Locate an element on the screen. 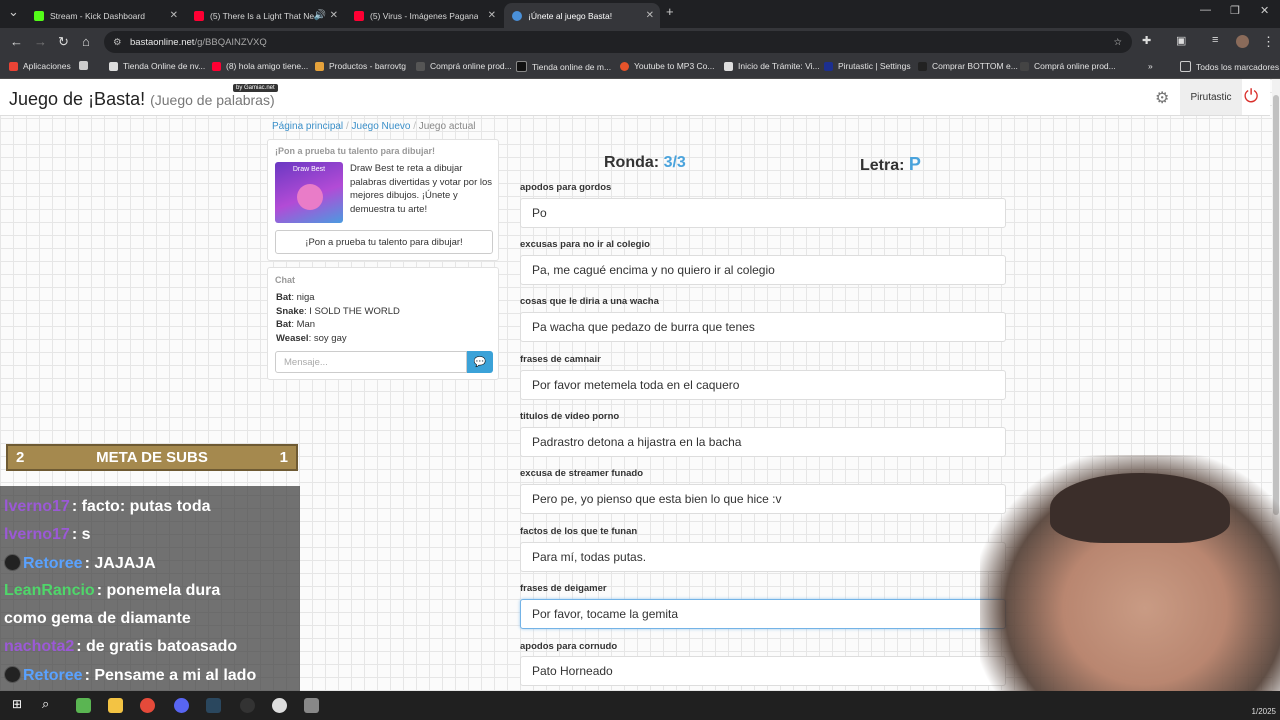 This screenshot has height=720, width=1280. menu-icon: ⋮ is located at coordinates (1268, 42).